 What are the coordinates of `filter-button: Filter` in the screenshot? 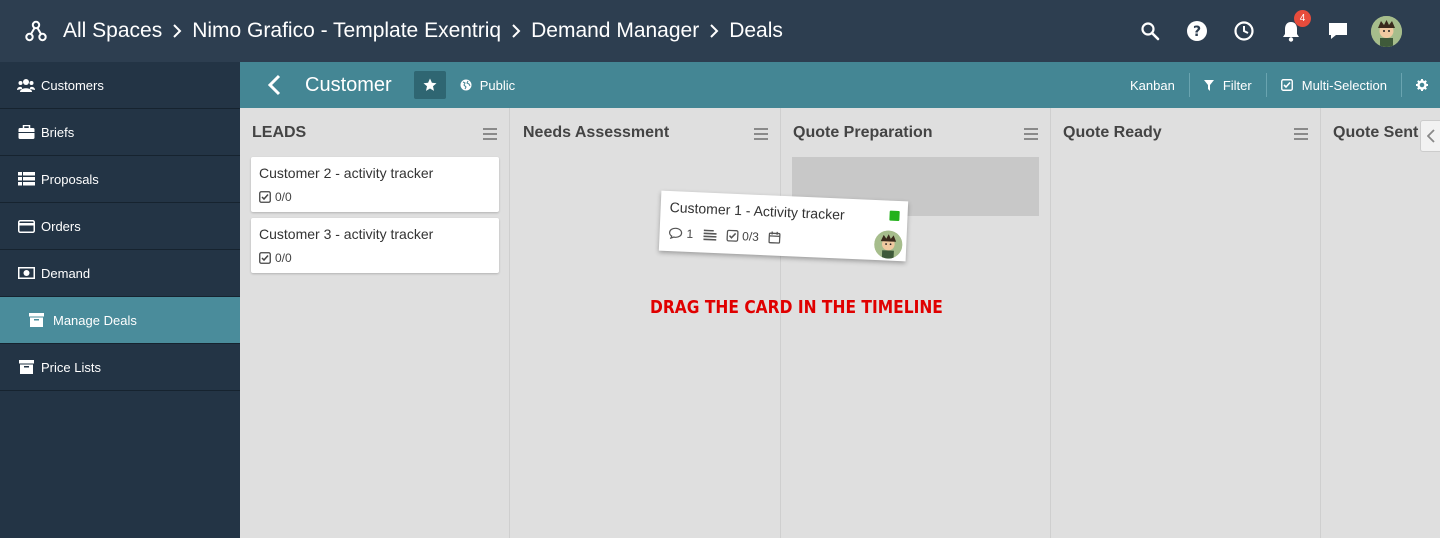 It's located at (1228, 85).